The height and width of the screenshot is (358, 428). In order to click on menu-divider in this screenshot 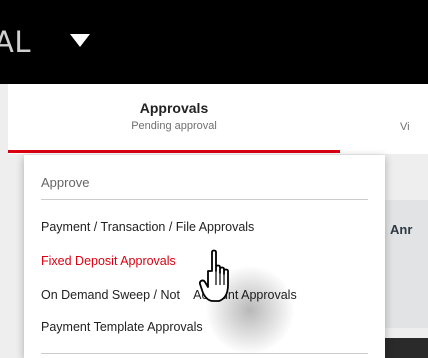, I will do `click(204, 199)`.